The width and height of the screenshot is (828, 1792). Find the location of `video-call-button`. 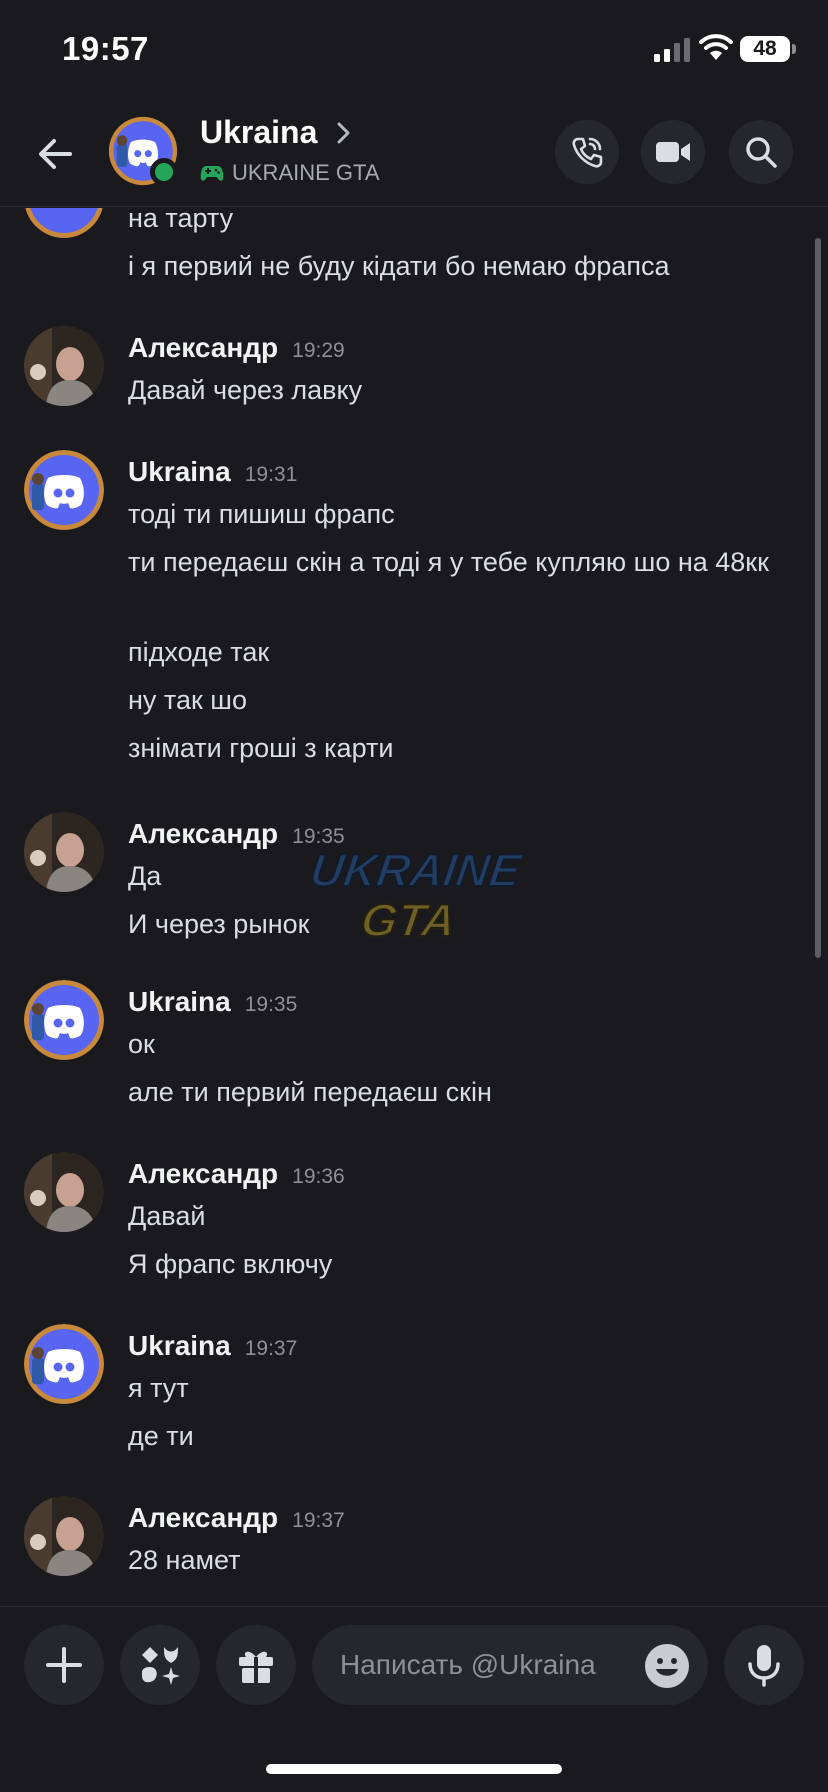

video-call-button is located at coordinates (673, 152).